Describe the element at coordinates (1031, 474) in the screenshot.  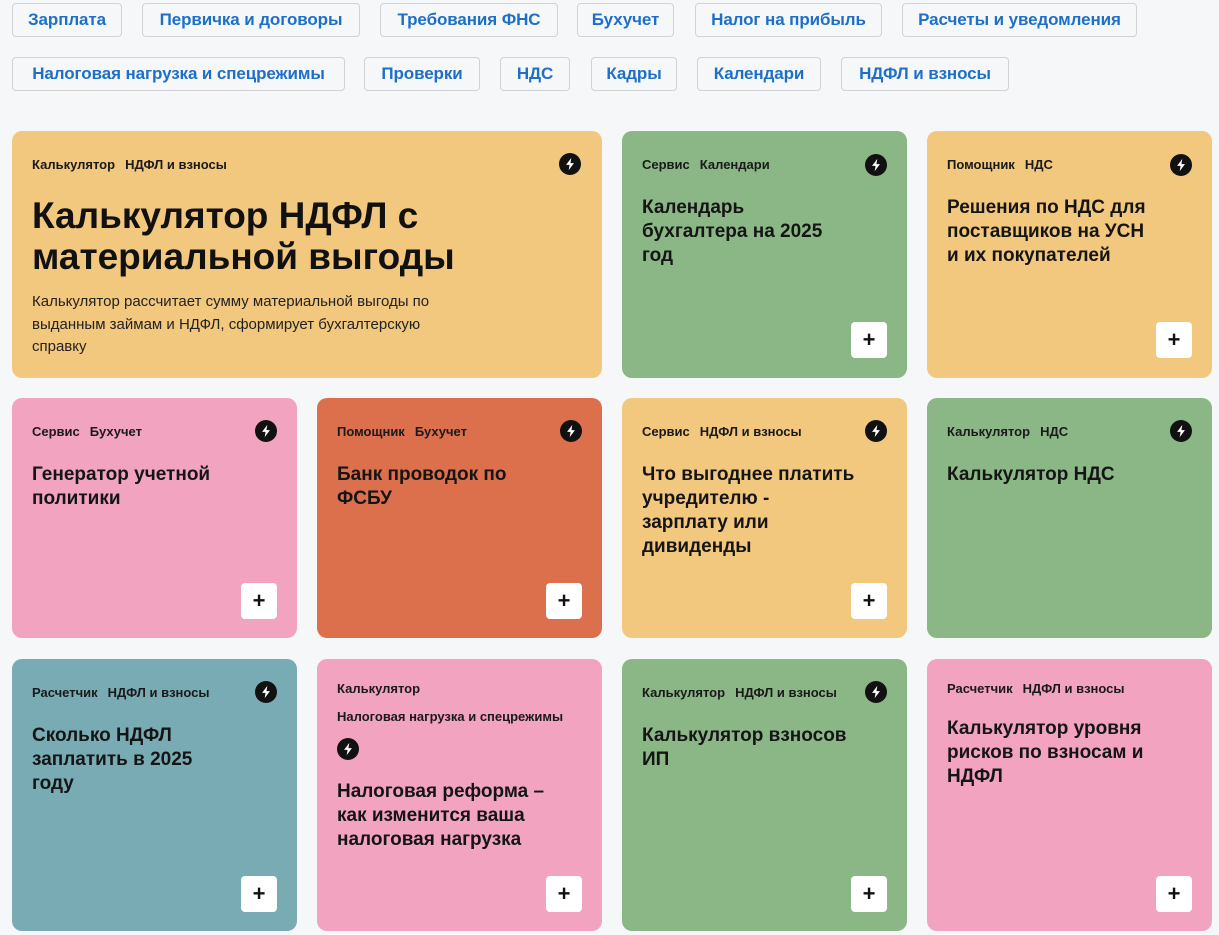
I see `card-title: Калькулятор НДС` at that location.